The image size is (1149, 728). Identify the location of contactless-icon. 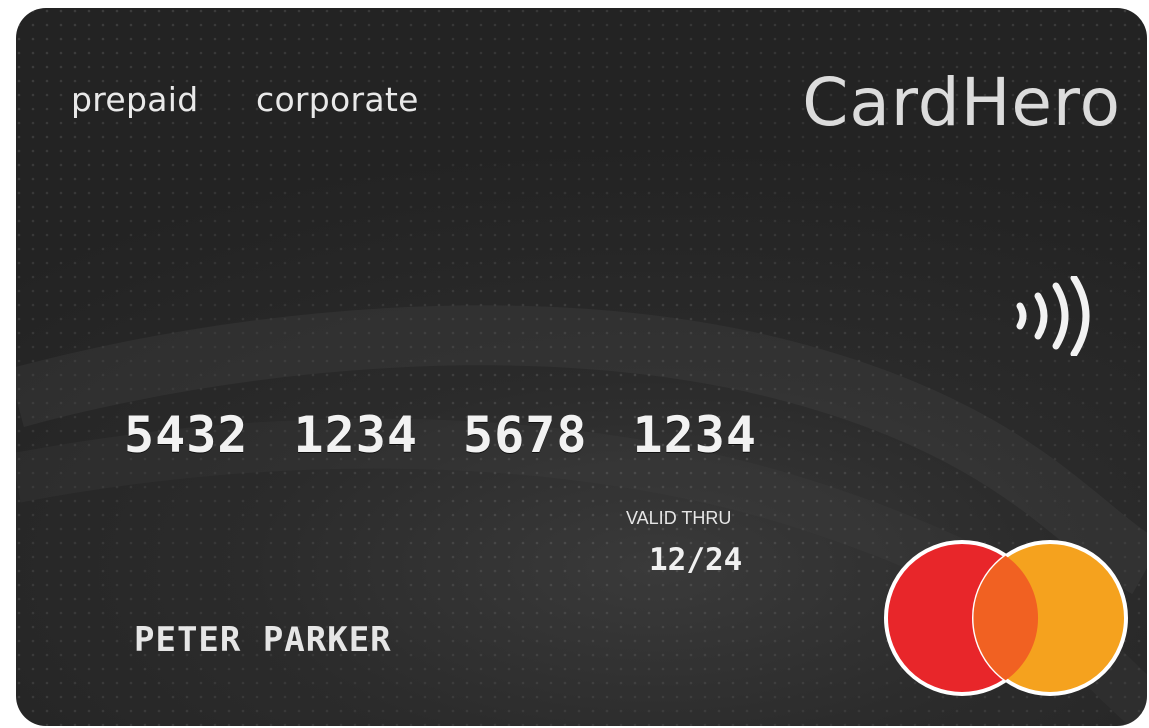
(1053, 316).